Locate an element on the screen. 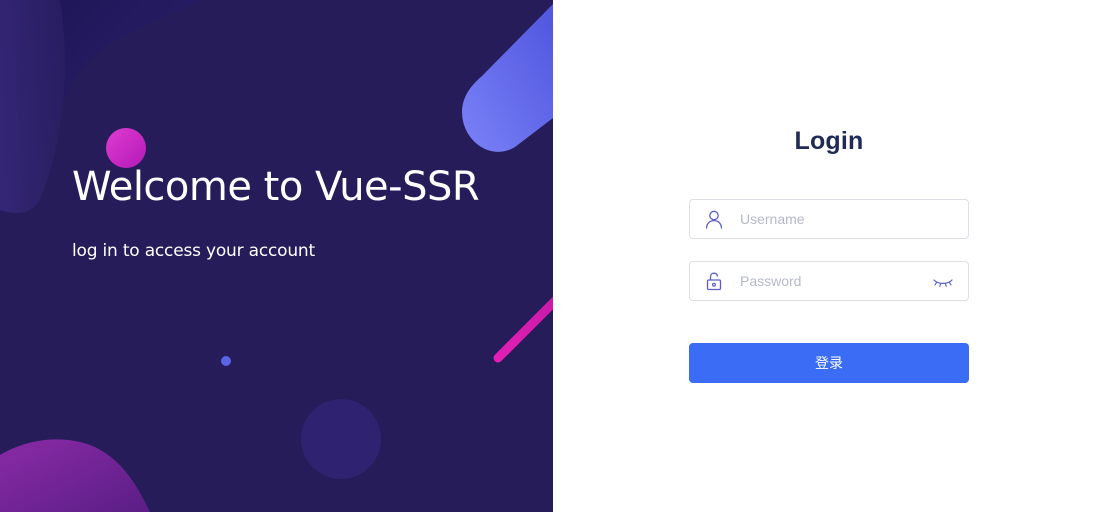  blue-pill-shape is located at coordinates (507, 76).